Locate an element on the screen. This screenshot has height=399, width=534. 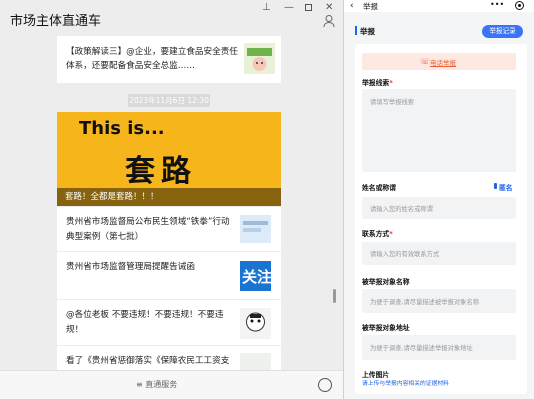
message-timestamp: 2023年11月6日 12:30 is located at coordinates (169, 100).